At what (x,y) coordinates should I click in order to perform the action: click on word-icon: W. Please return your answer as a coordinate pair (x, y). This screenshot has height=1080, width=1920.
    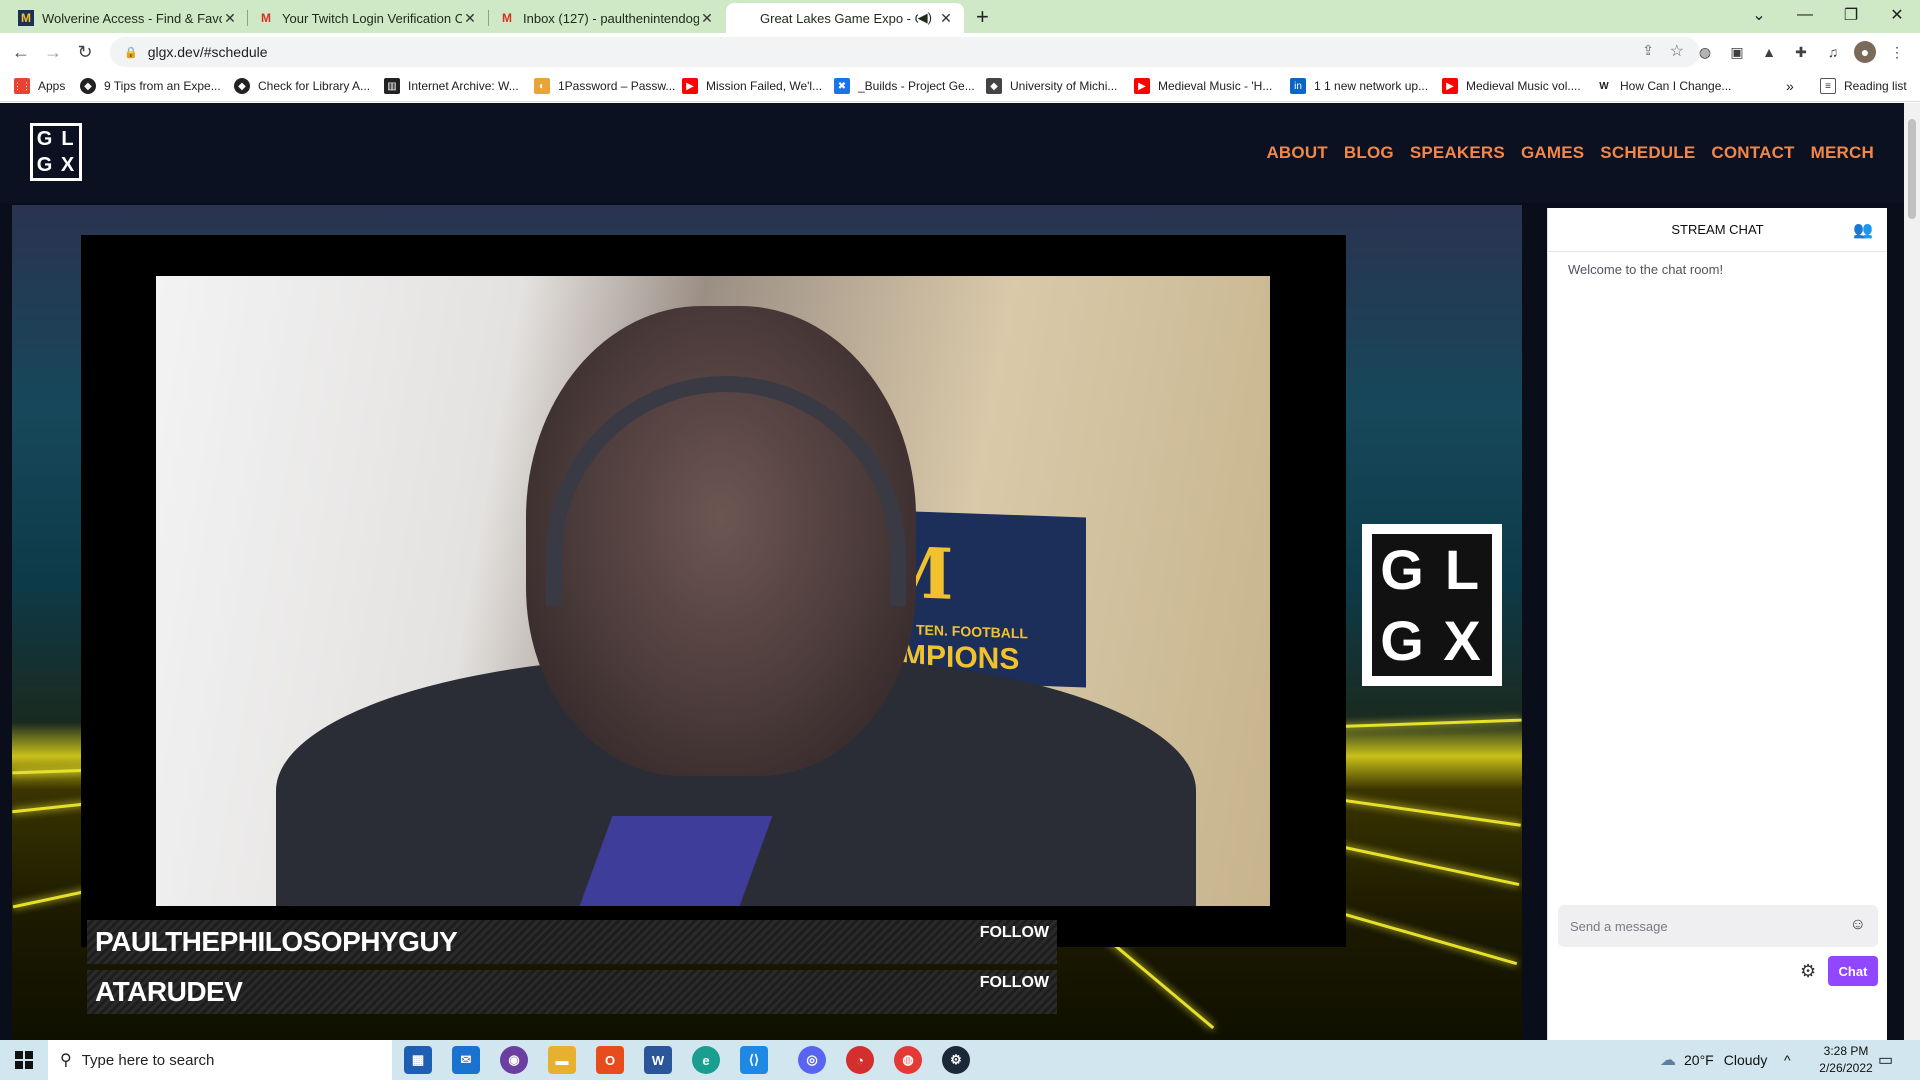
    Looking at the image, I should click on (658, 1060).